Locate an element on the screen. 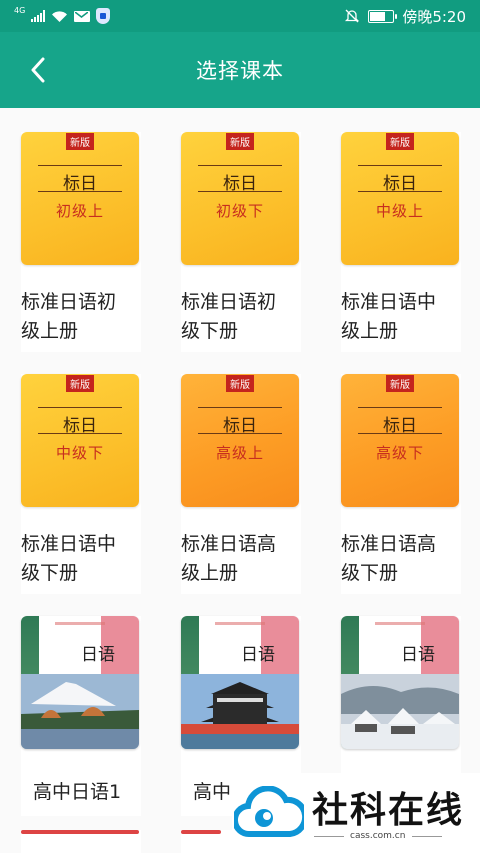 This screenshot has width=480, height=853. status-bar: 4G 傍晚5:20 is located at coordinates (240, 16).